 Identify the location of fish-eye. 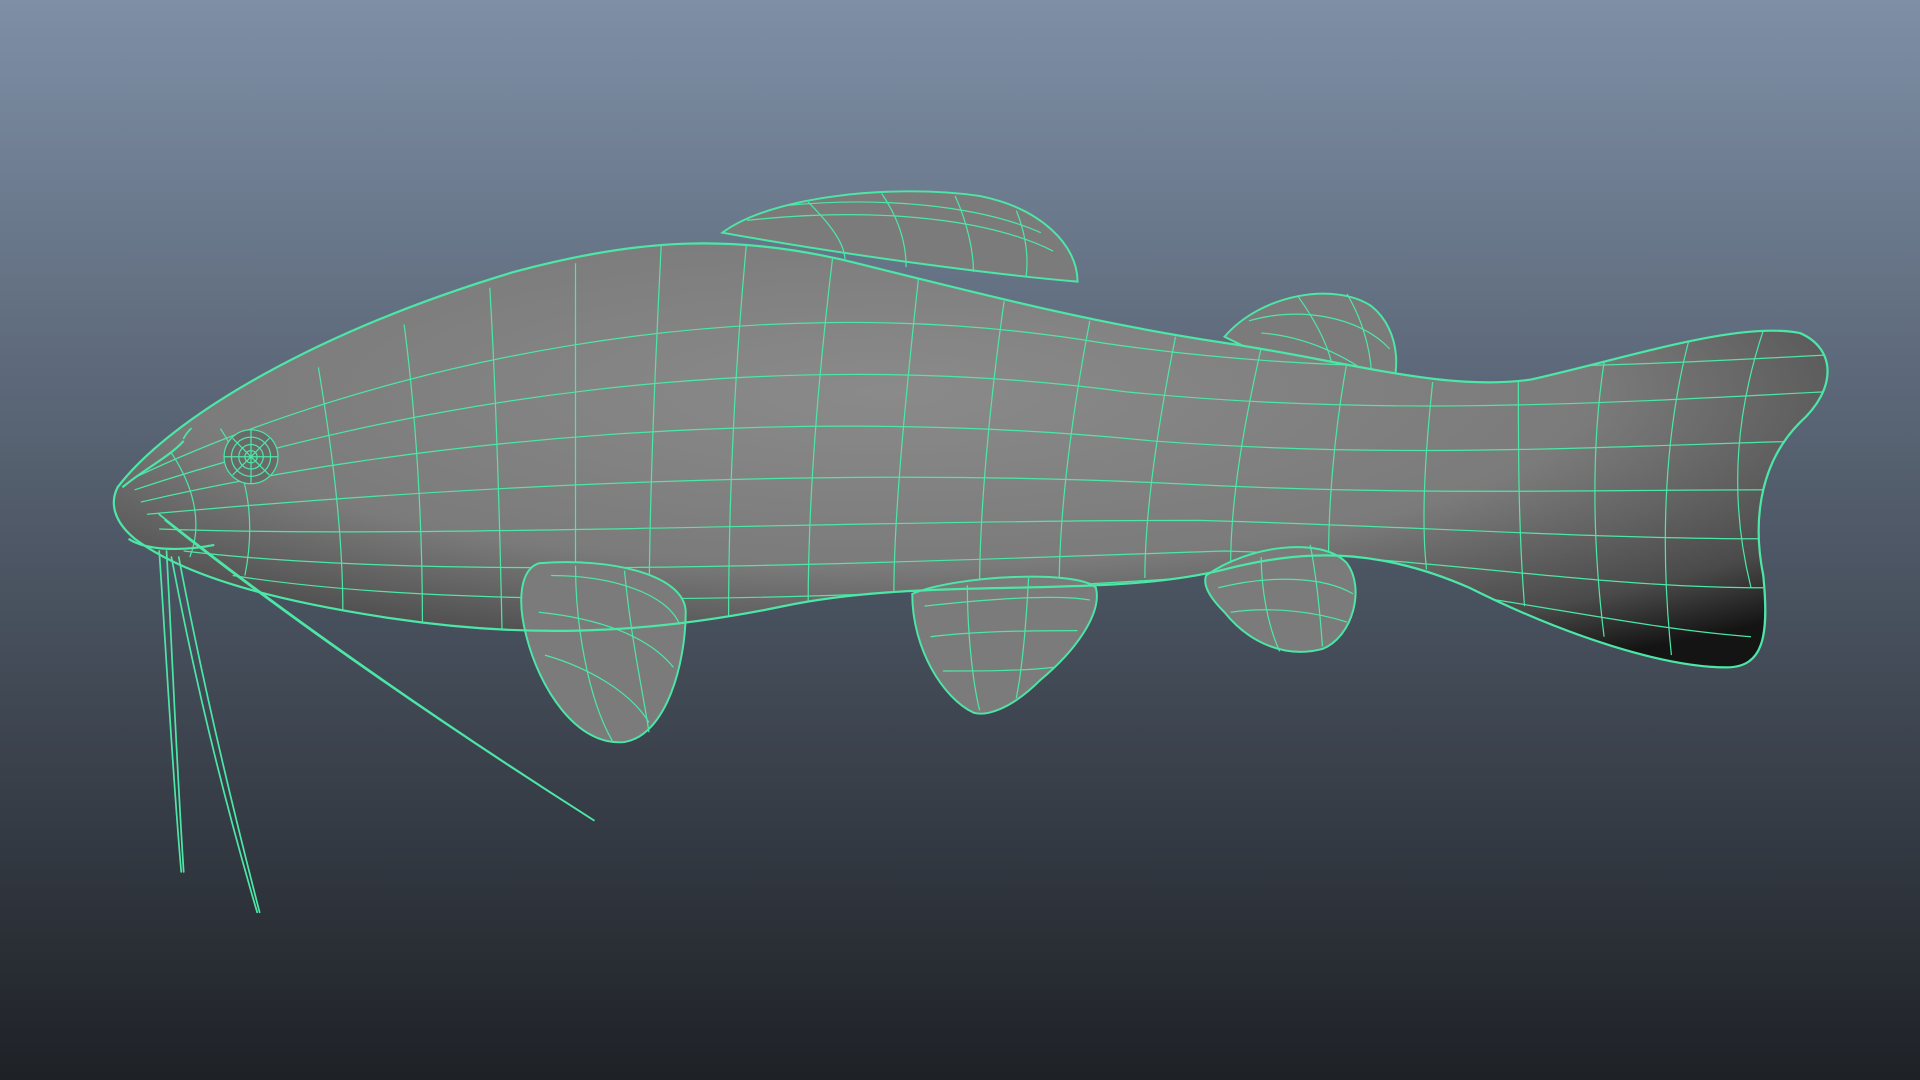
(251, 457).